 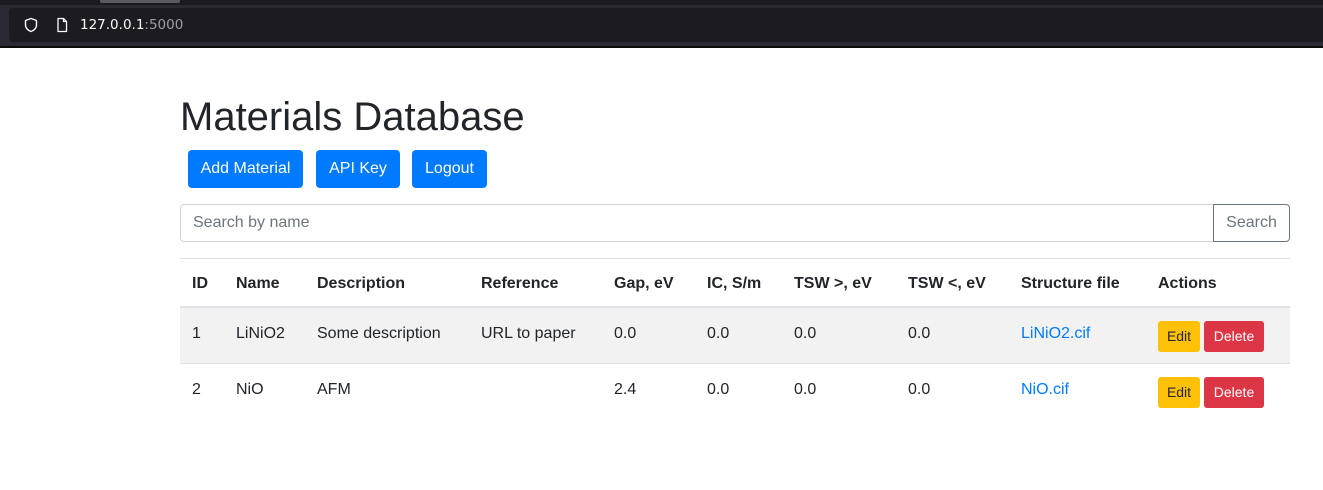 What do you see at coordinates (361, 283) in the screenshot?
I see `header-description: Description` at bounding box center [361, 283].